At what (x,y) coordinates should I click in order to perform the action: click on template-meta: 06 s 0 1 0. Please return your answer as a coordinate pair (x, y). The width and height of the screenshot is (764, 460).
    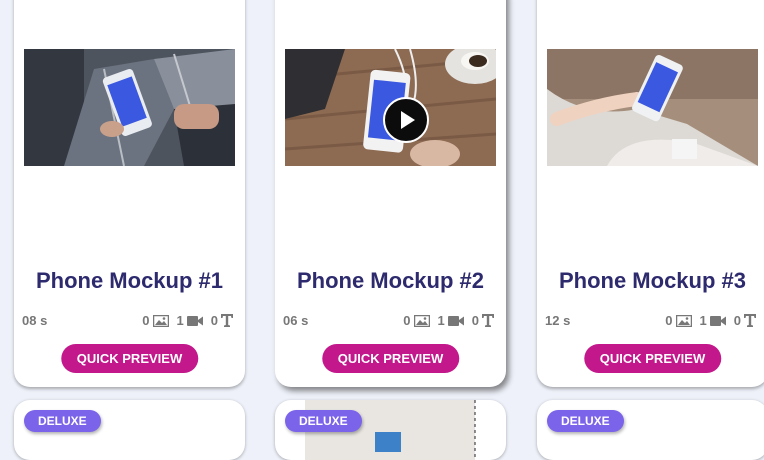
    Looking at the image, I should click on (390, 320).